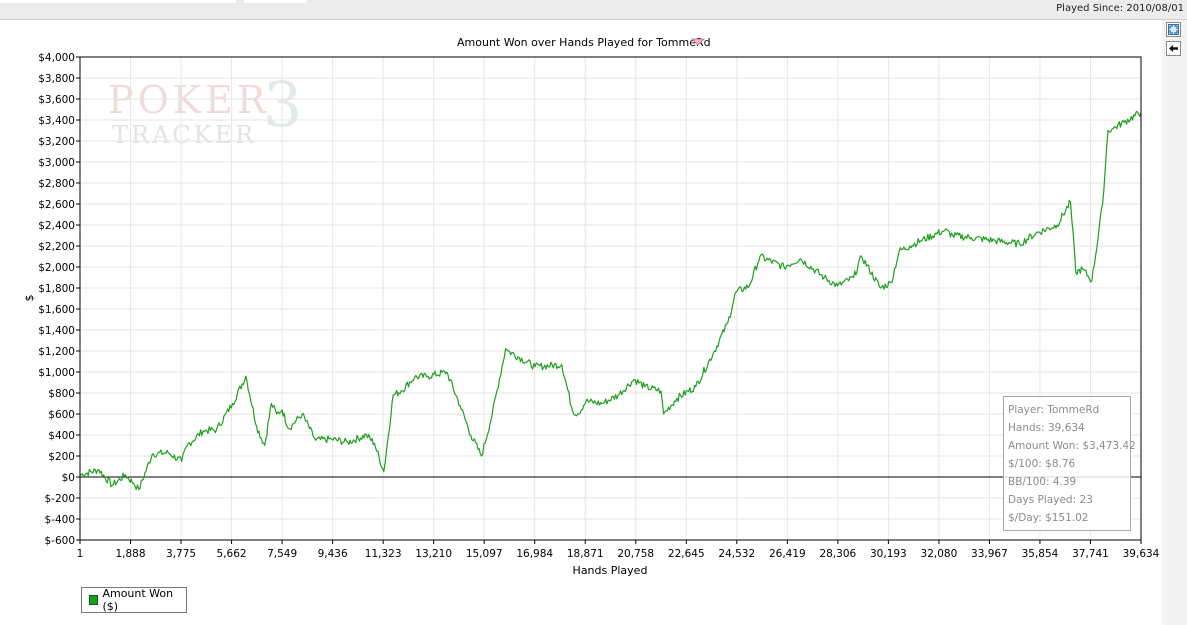 Image resolution: width=1187 pixels, height=625 pixels. Describe the element at coordinates (56, 226) in the screenshot. I see `y-tick-label: $2,400` at that location.